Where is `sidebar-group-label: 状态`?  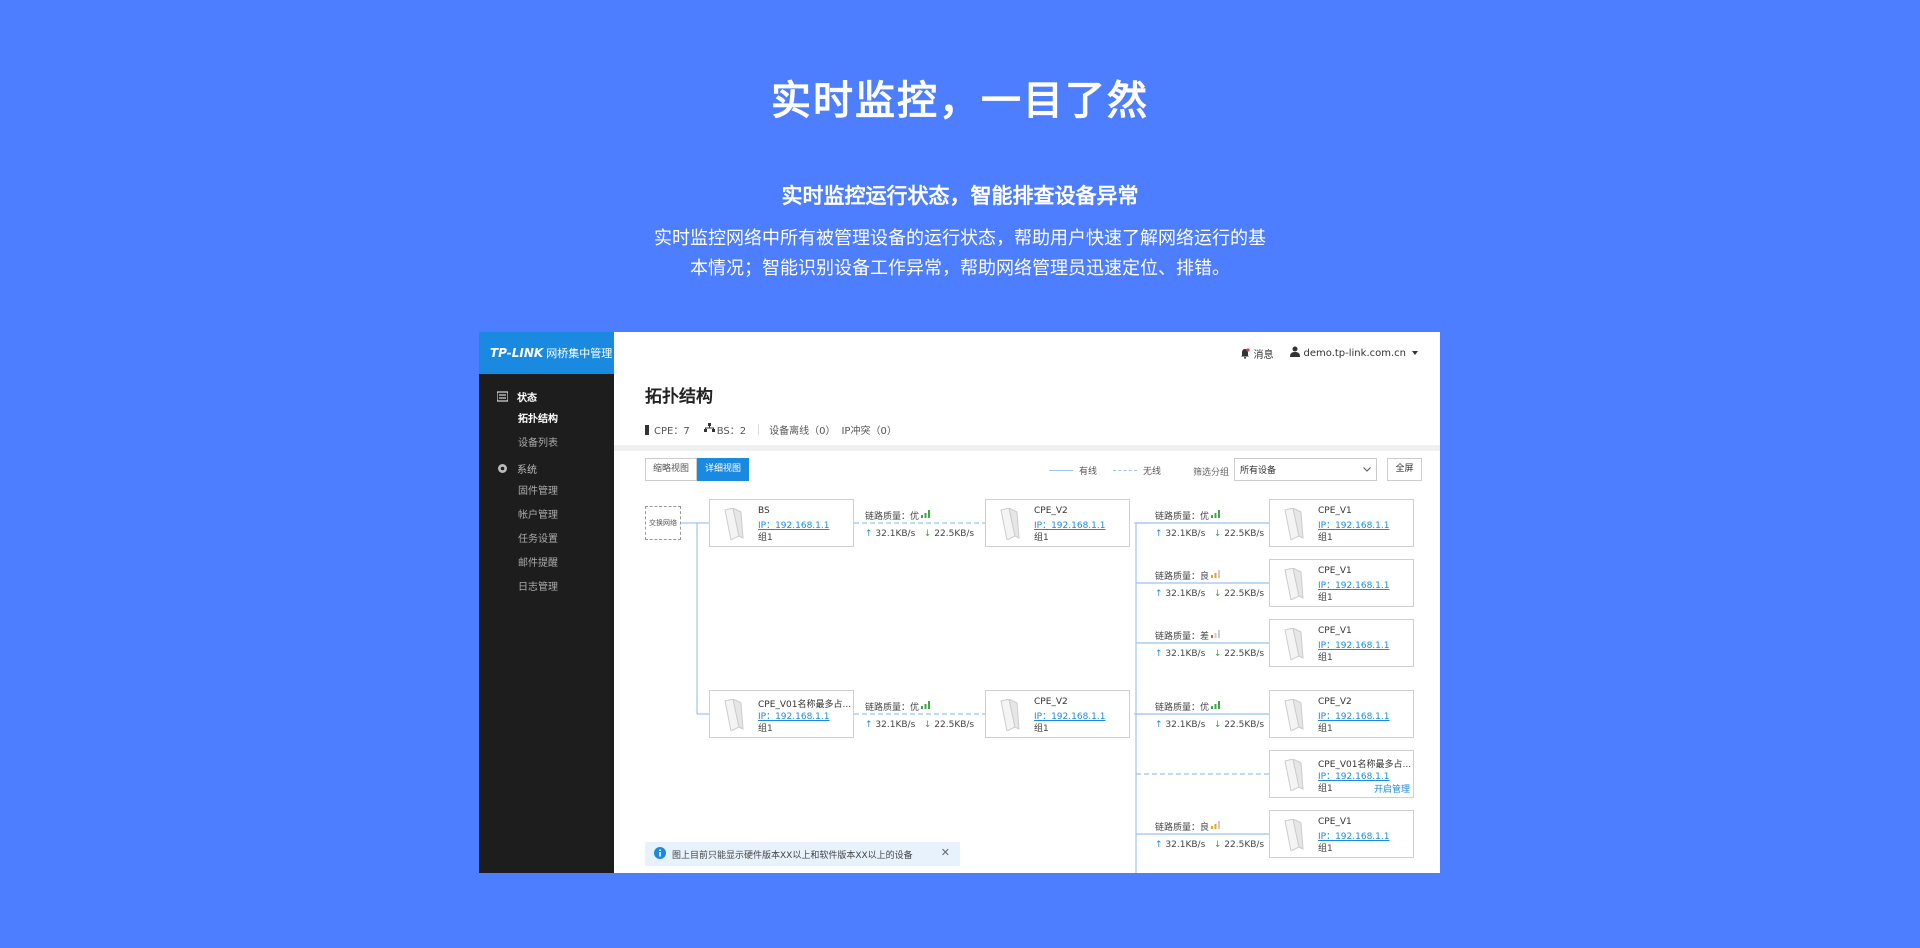
sidebar-group-label: 状态 is located at coordinates (527, 398).